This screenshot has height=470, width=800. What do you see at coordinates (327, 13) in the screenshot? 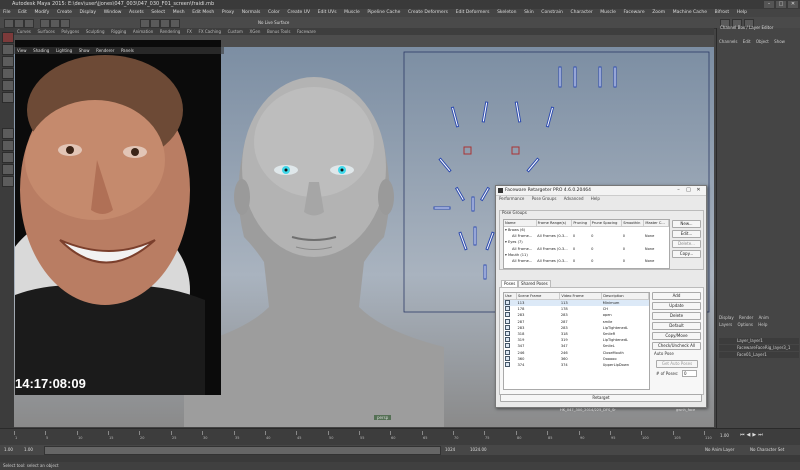
I see `menu-edit-uvs: Edit UVs` at bounding box center [327, 13].